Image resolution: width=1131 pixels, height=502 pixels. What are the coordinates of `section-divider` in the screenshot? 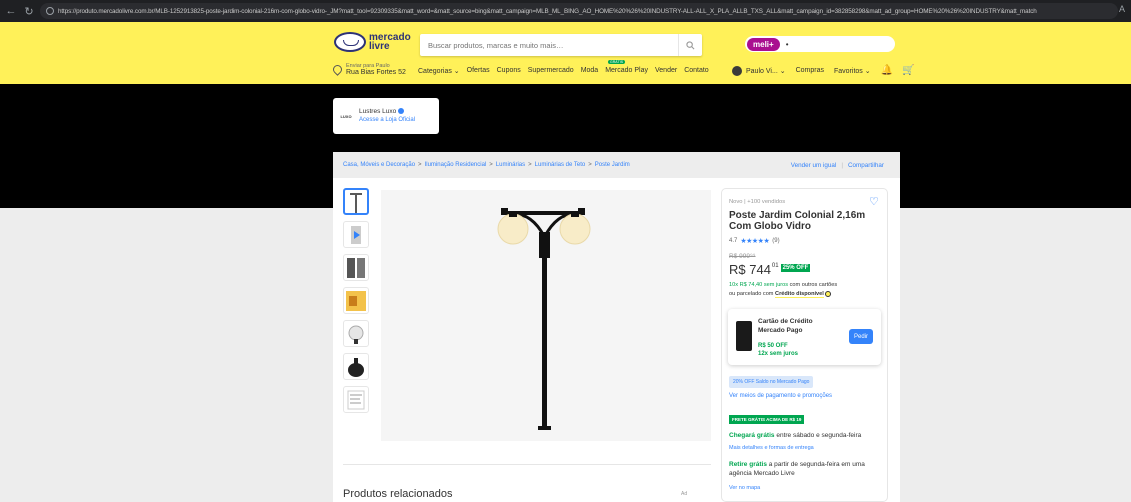 It's located at (527, 464).